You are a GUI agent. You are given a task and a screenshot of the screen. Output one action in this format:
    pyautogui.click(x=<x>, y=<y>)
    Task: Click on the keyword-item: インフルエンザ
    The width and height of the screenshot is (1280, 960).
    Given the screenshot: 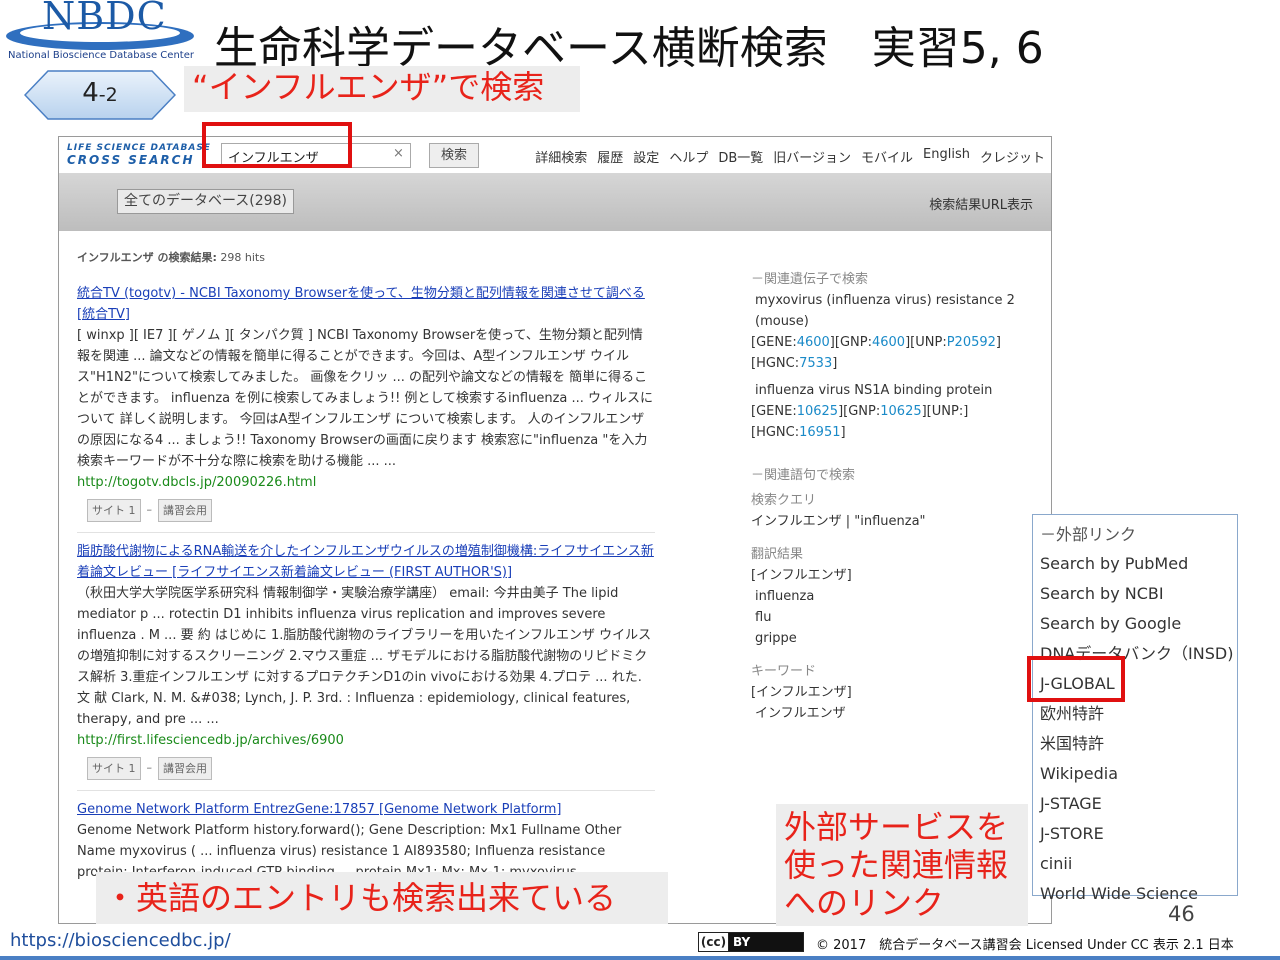 What is the action you would take?
    pyautogui.click(x=892, y=713)
    